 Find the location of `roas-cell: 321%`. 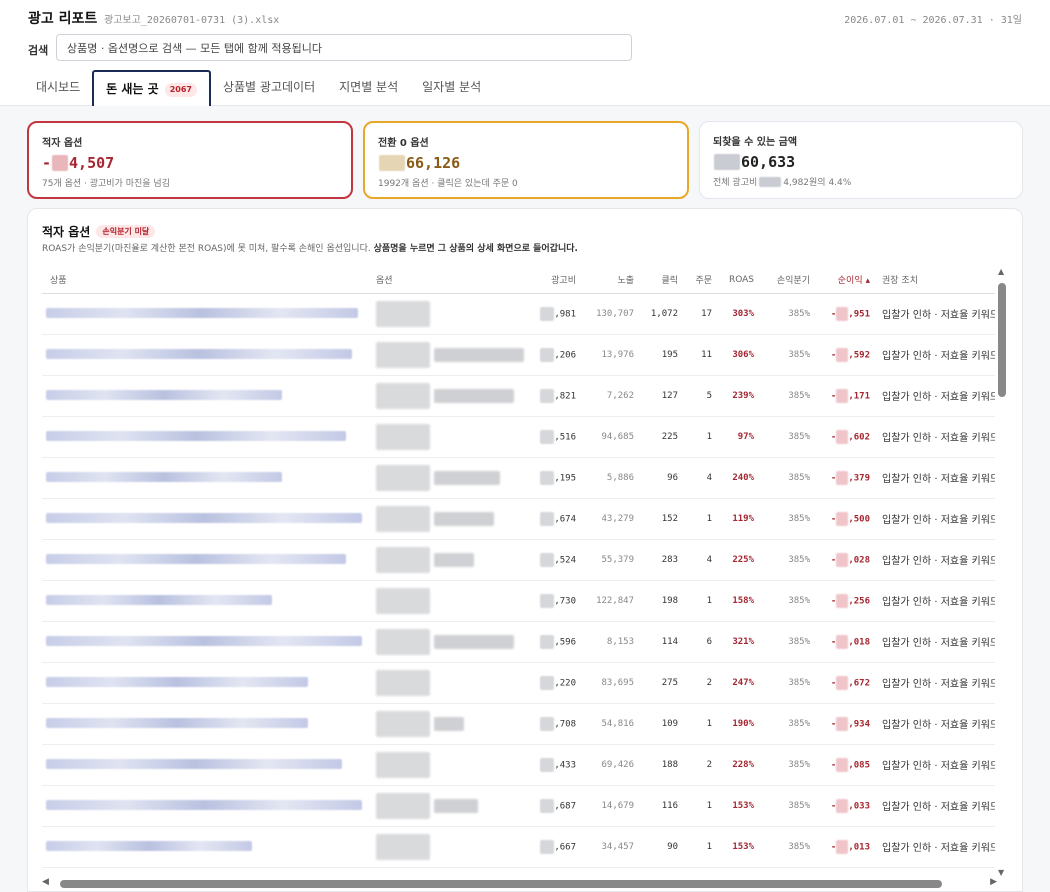

roas-cell: 321% is located at coordinates (737, 642).